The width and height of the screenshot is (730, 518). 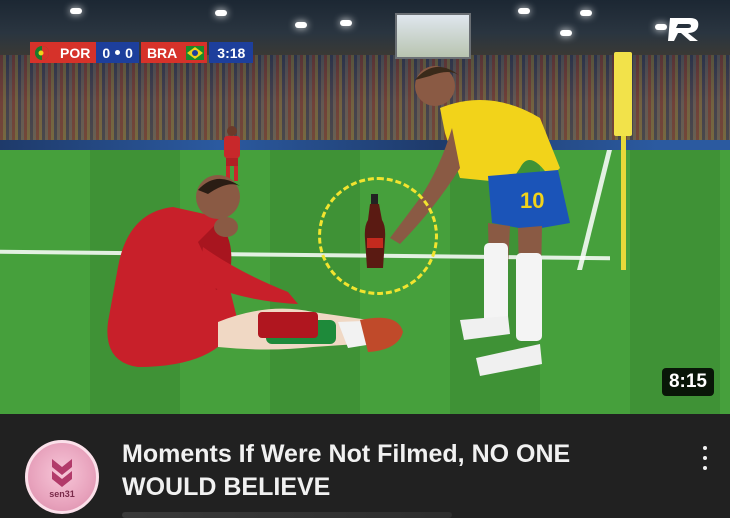 I want to click on portugal-flag-icon, so click(x=42, y=52).